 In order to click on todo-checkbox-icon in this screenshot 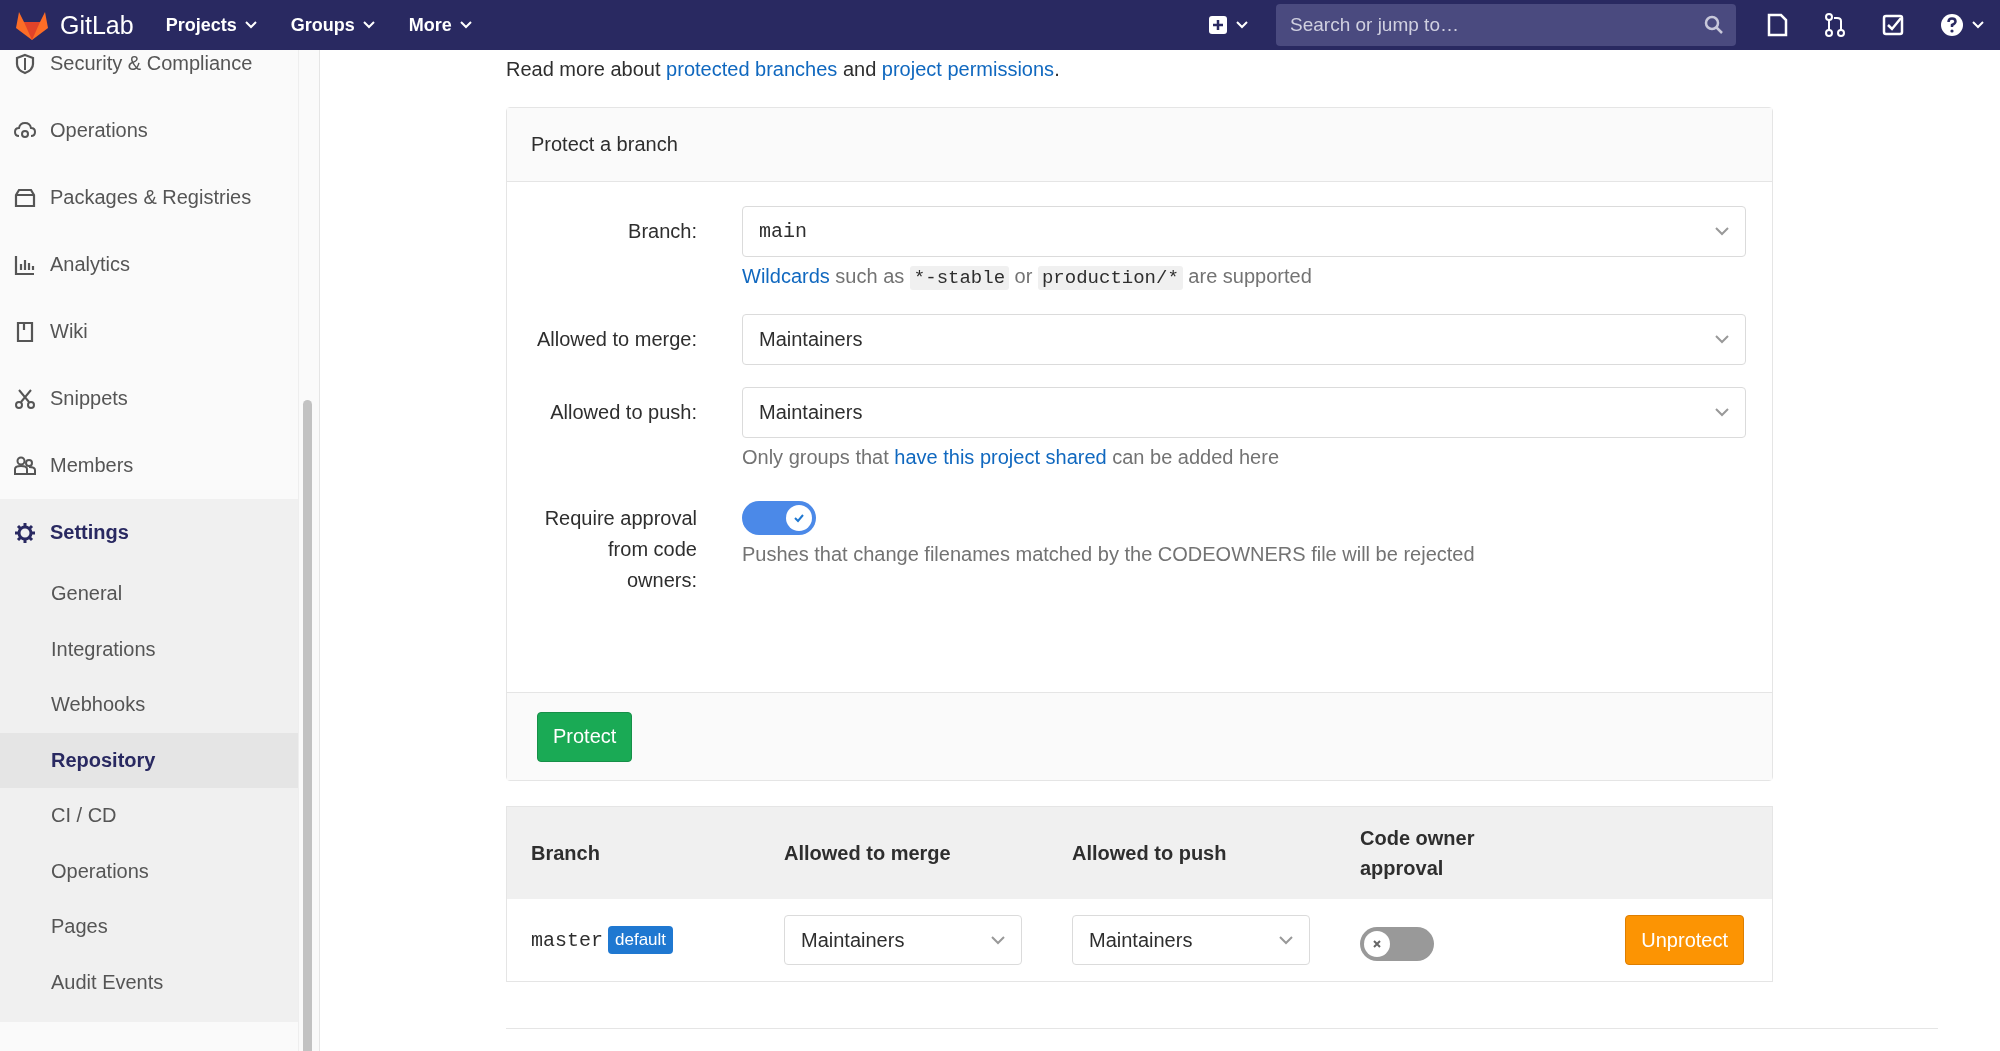, I will do `click(1893, 25)`.